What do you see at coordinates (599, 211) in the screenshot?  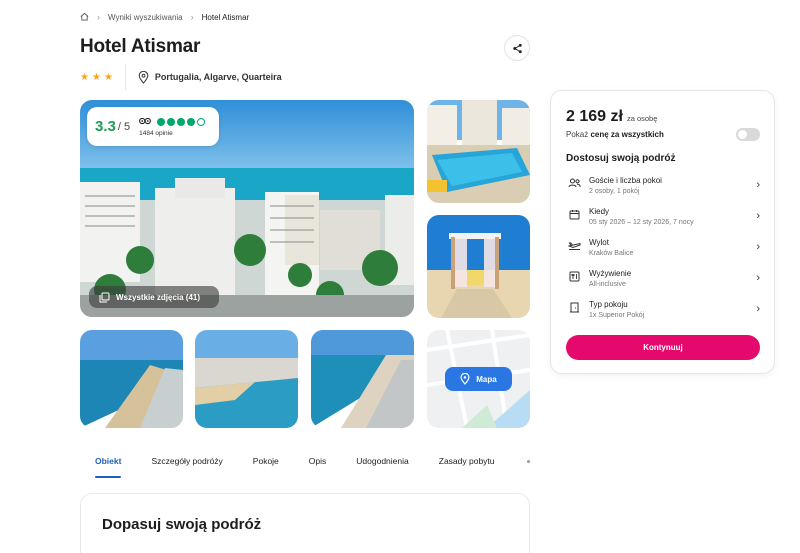 I see `option-label: Kiedy` at bounding box center [599, 211].